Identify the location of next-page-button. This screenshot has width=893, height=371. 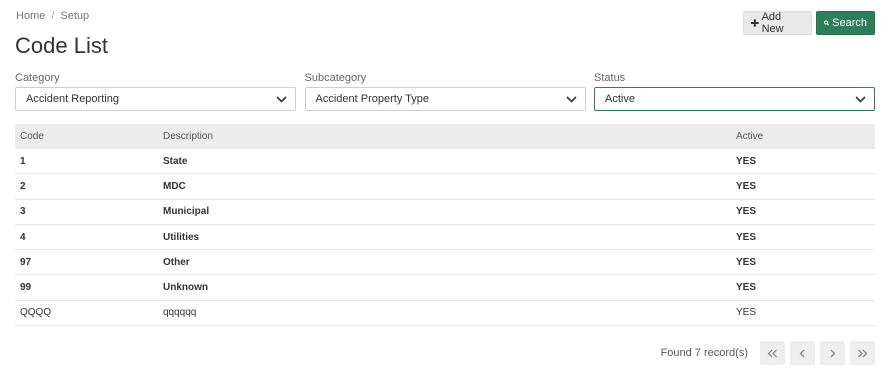
(832, 353).